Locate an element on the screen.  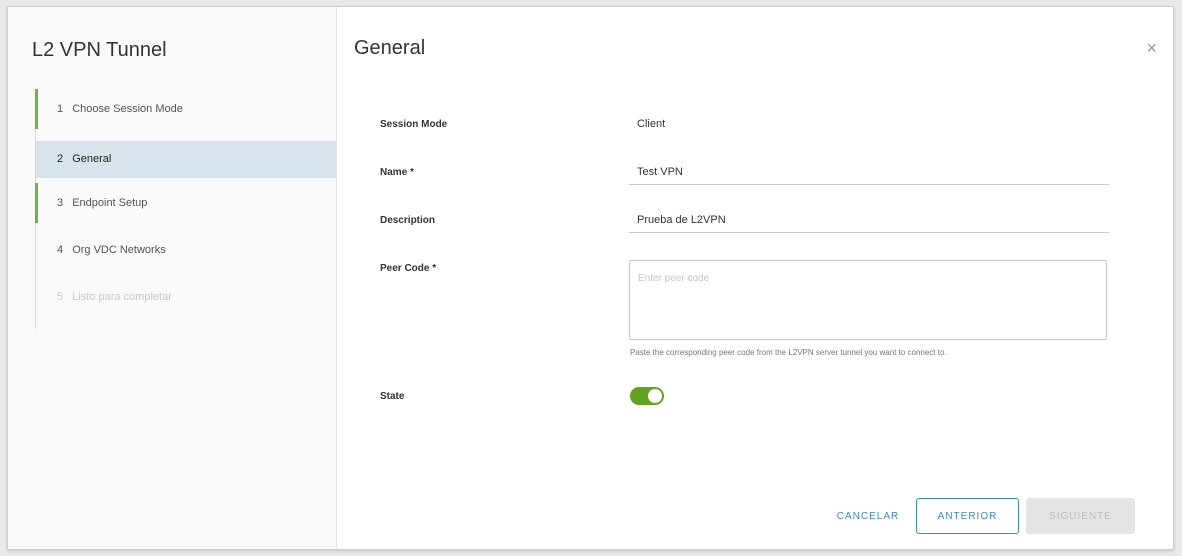
step-number: 1 is located at coordinates (60, 109).